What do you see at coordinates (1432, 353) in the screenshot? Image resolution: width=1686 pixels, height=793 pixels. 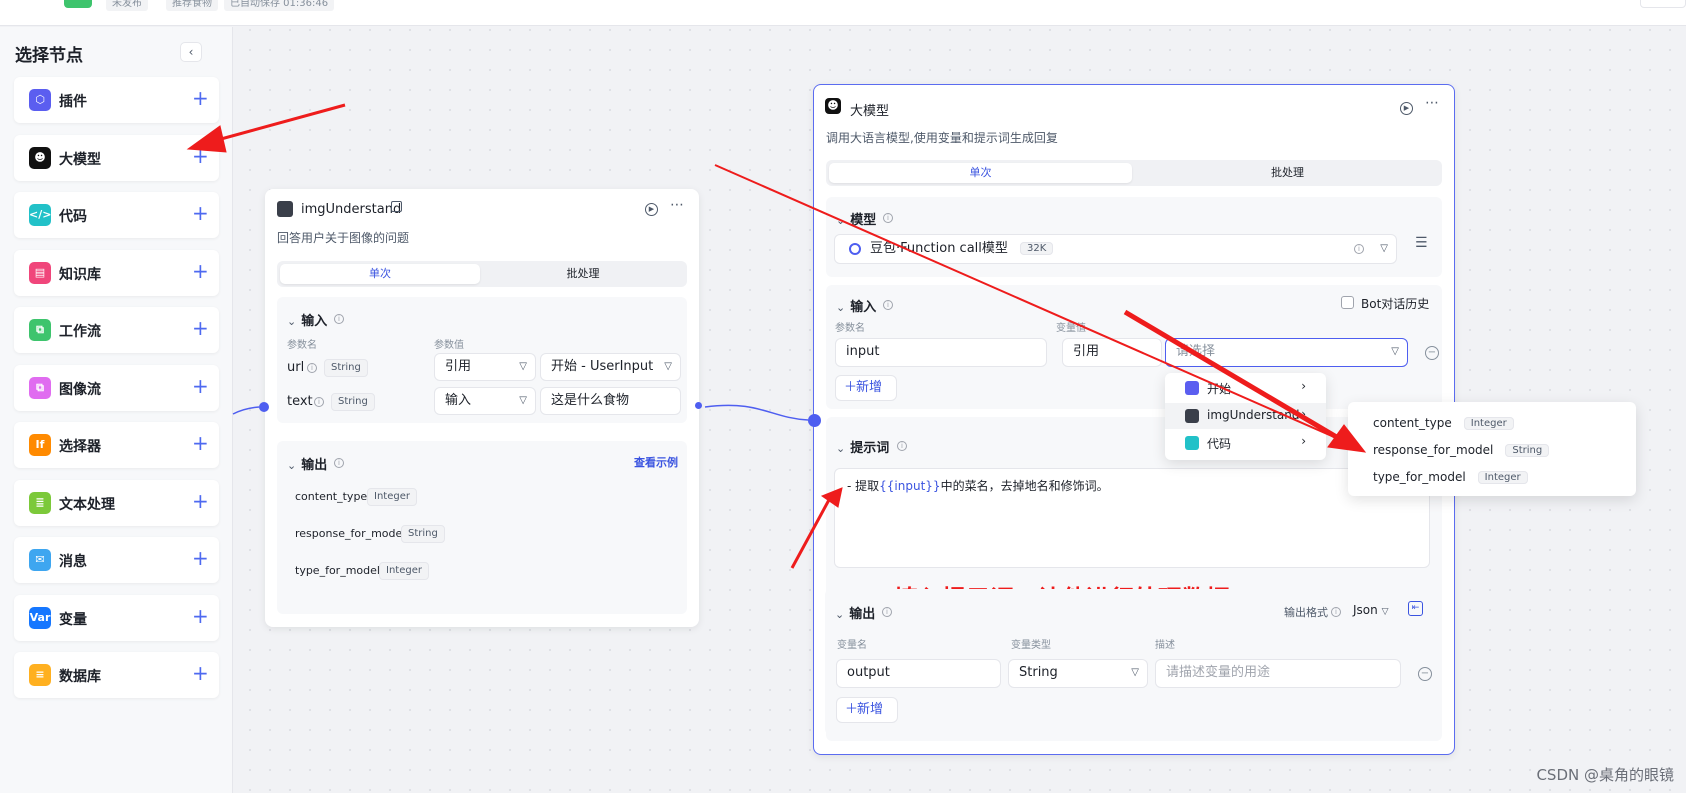 I see `remove-param-icon: −` at bounding box center [1432, 353].